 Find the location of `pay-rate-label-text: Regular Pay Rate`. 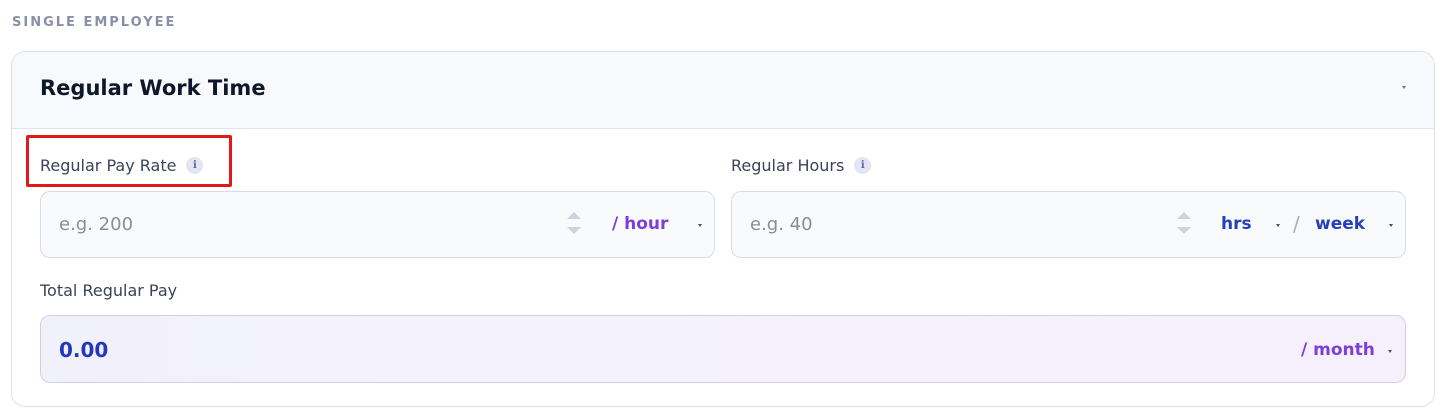

pay-rate-label-text: Regular Pay Rate is located at coordinates (108, 165).